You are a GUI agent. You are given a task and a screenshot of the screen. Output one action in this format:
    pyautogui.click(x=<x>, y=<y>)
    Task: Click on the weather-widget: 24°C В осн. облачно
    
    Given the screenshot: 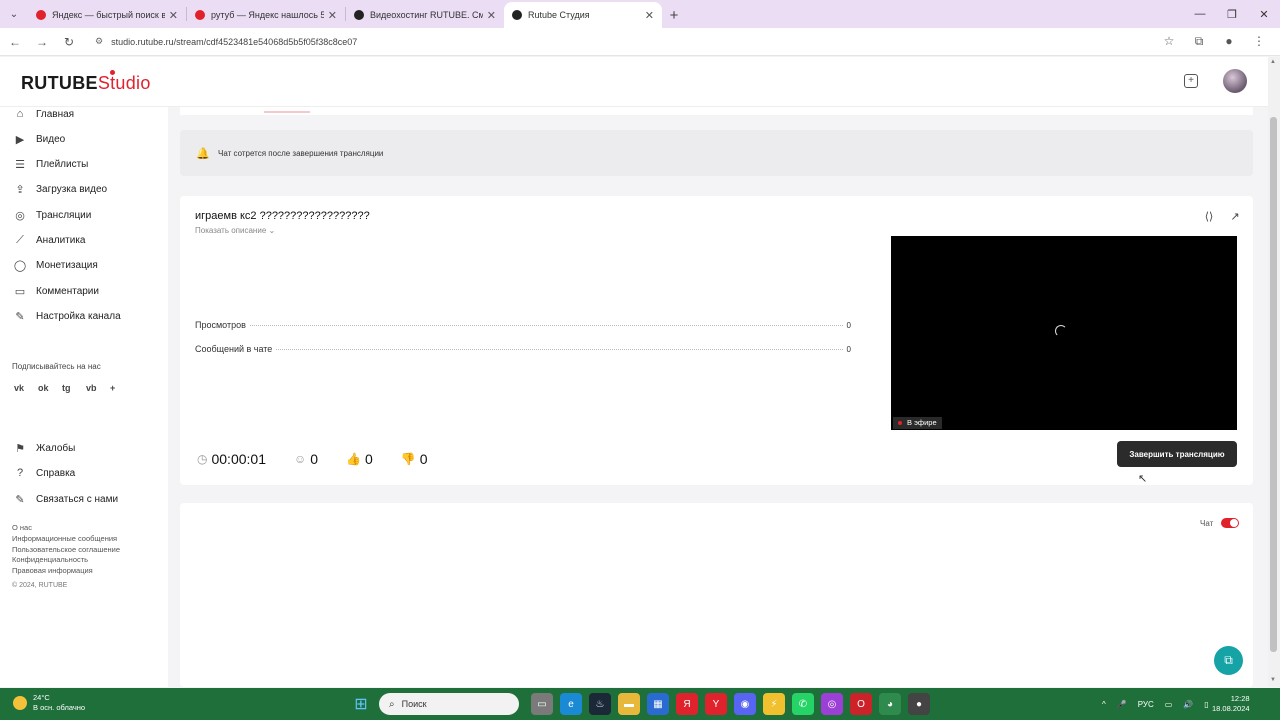 What is the action you would take?
    pyautogui.click(x=49, y=703)
    